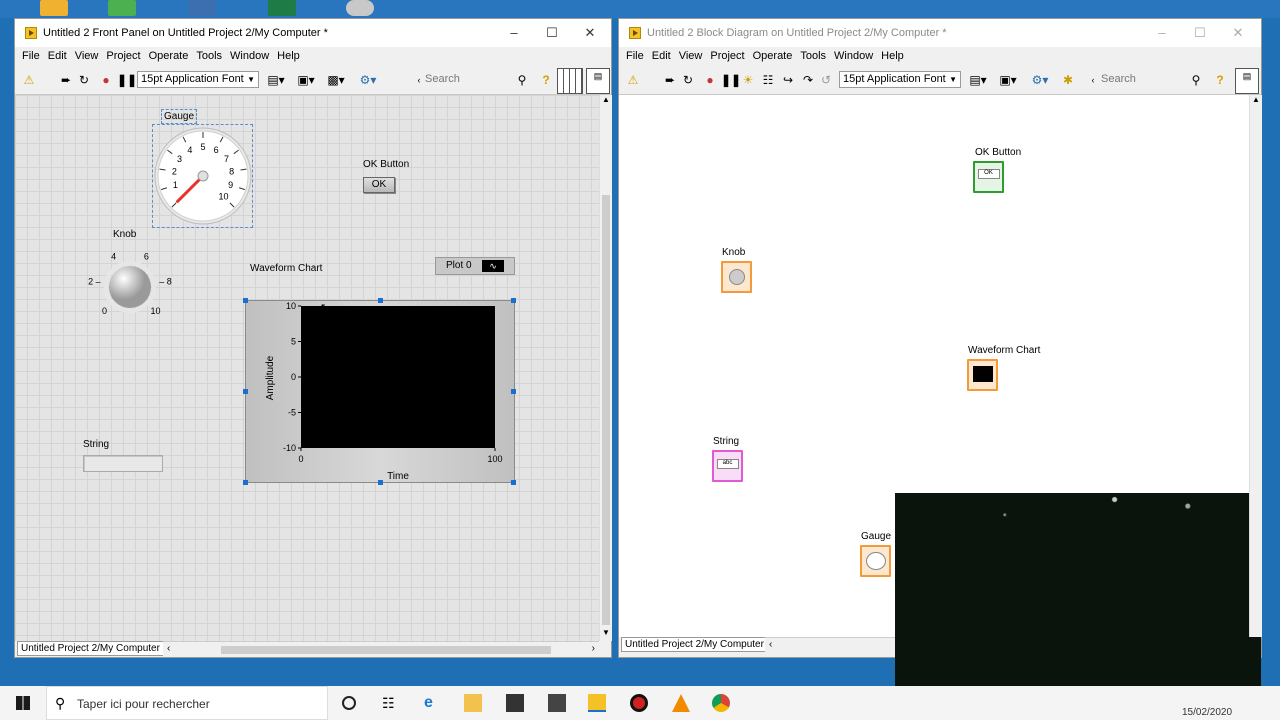  I want to click on scroll-up-arrow: ▲, so click(1256, 99).